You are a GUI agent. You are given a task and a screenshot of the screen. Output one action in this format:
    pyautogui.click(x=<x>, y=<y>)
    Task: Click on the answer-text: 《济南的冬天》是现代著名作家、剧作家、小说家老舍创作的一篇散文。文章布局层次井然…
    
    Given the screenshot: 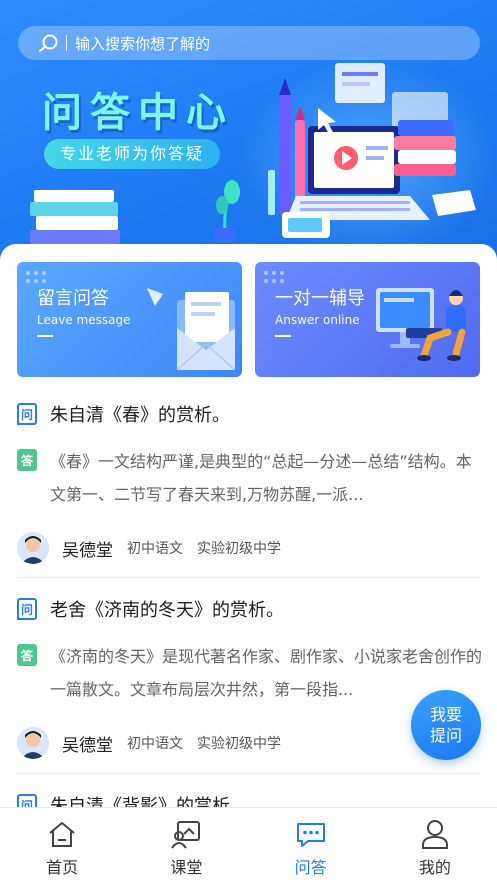 What is the action you would take?
    pyautogui.click(x=266, y=673)
    